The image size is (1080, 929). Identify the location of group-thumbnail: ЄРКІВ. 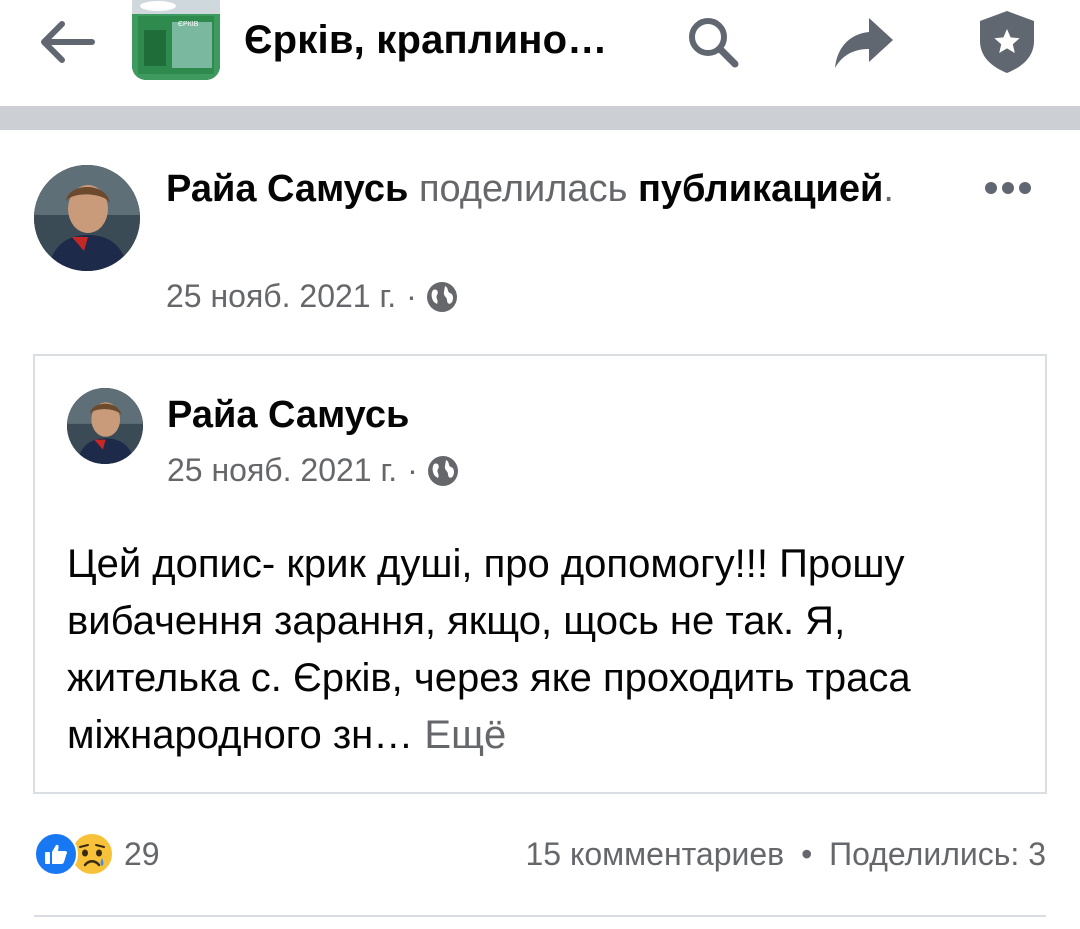
(176, 40).